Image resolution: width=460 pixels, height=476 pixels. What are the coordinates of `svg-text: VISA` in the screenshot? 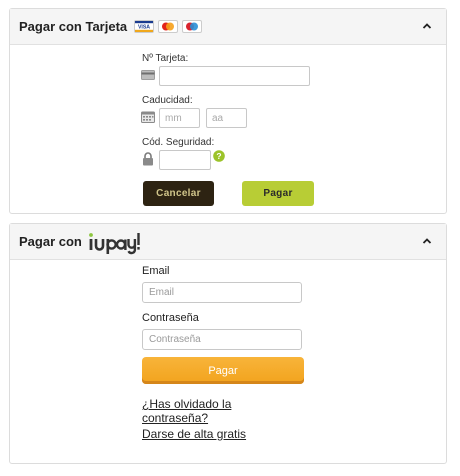 It's located at (144, 28).